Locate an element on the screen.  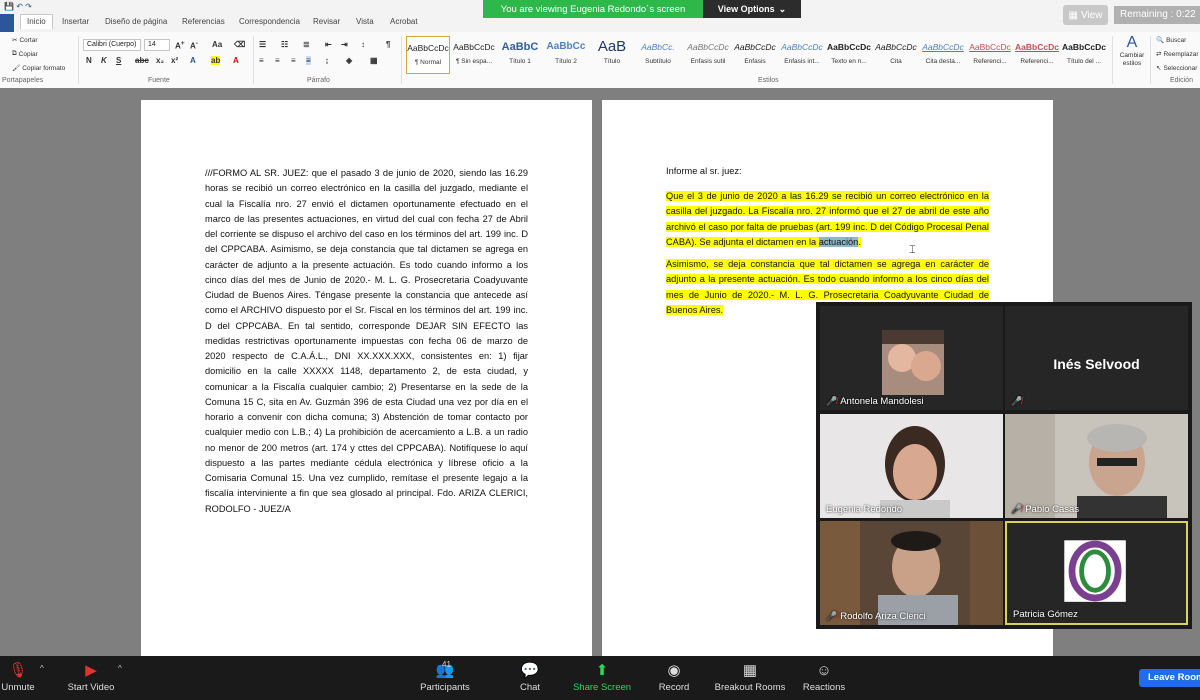
font-color-icon: A is located at coordinates (236, 60).